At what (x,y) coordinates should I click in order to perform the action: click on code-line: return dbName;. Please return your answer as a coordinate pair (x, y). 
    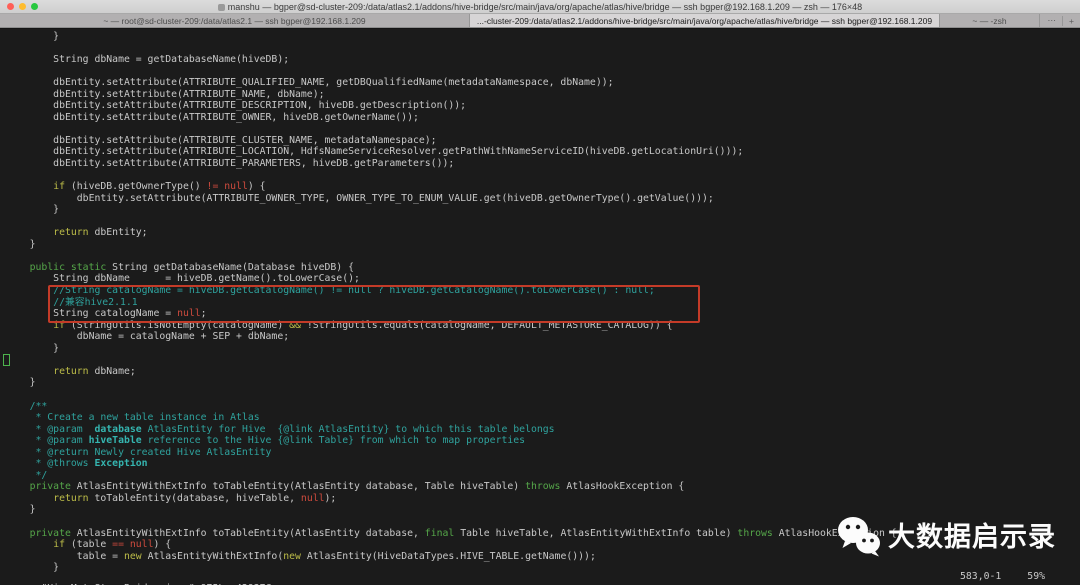
    Looking at the image, I should click on (94, 371).